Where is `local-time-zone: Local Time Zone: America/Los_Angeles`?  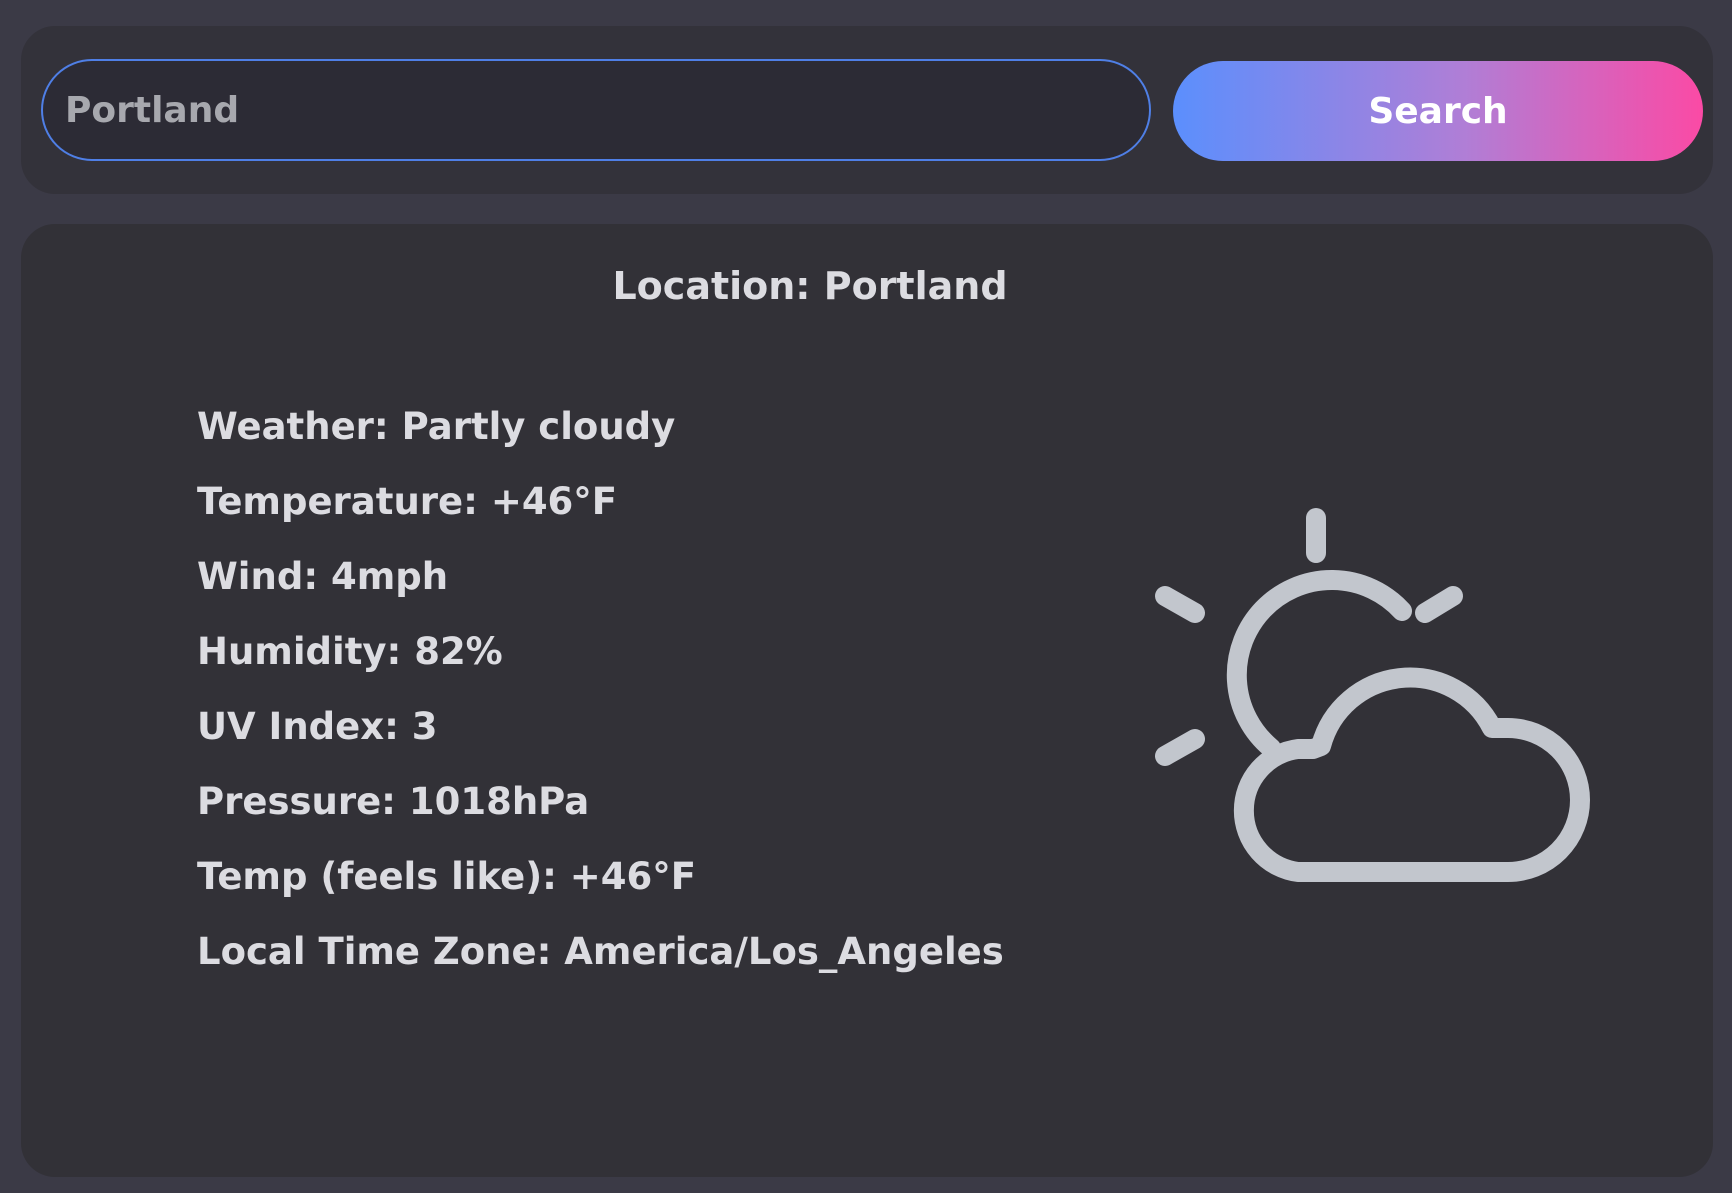 local-time-zone: Local Time Zone: America/Los_Angeles is located at coordinates (600, 951).